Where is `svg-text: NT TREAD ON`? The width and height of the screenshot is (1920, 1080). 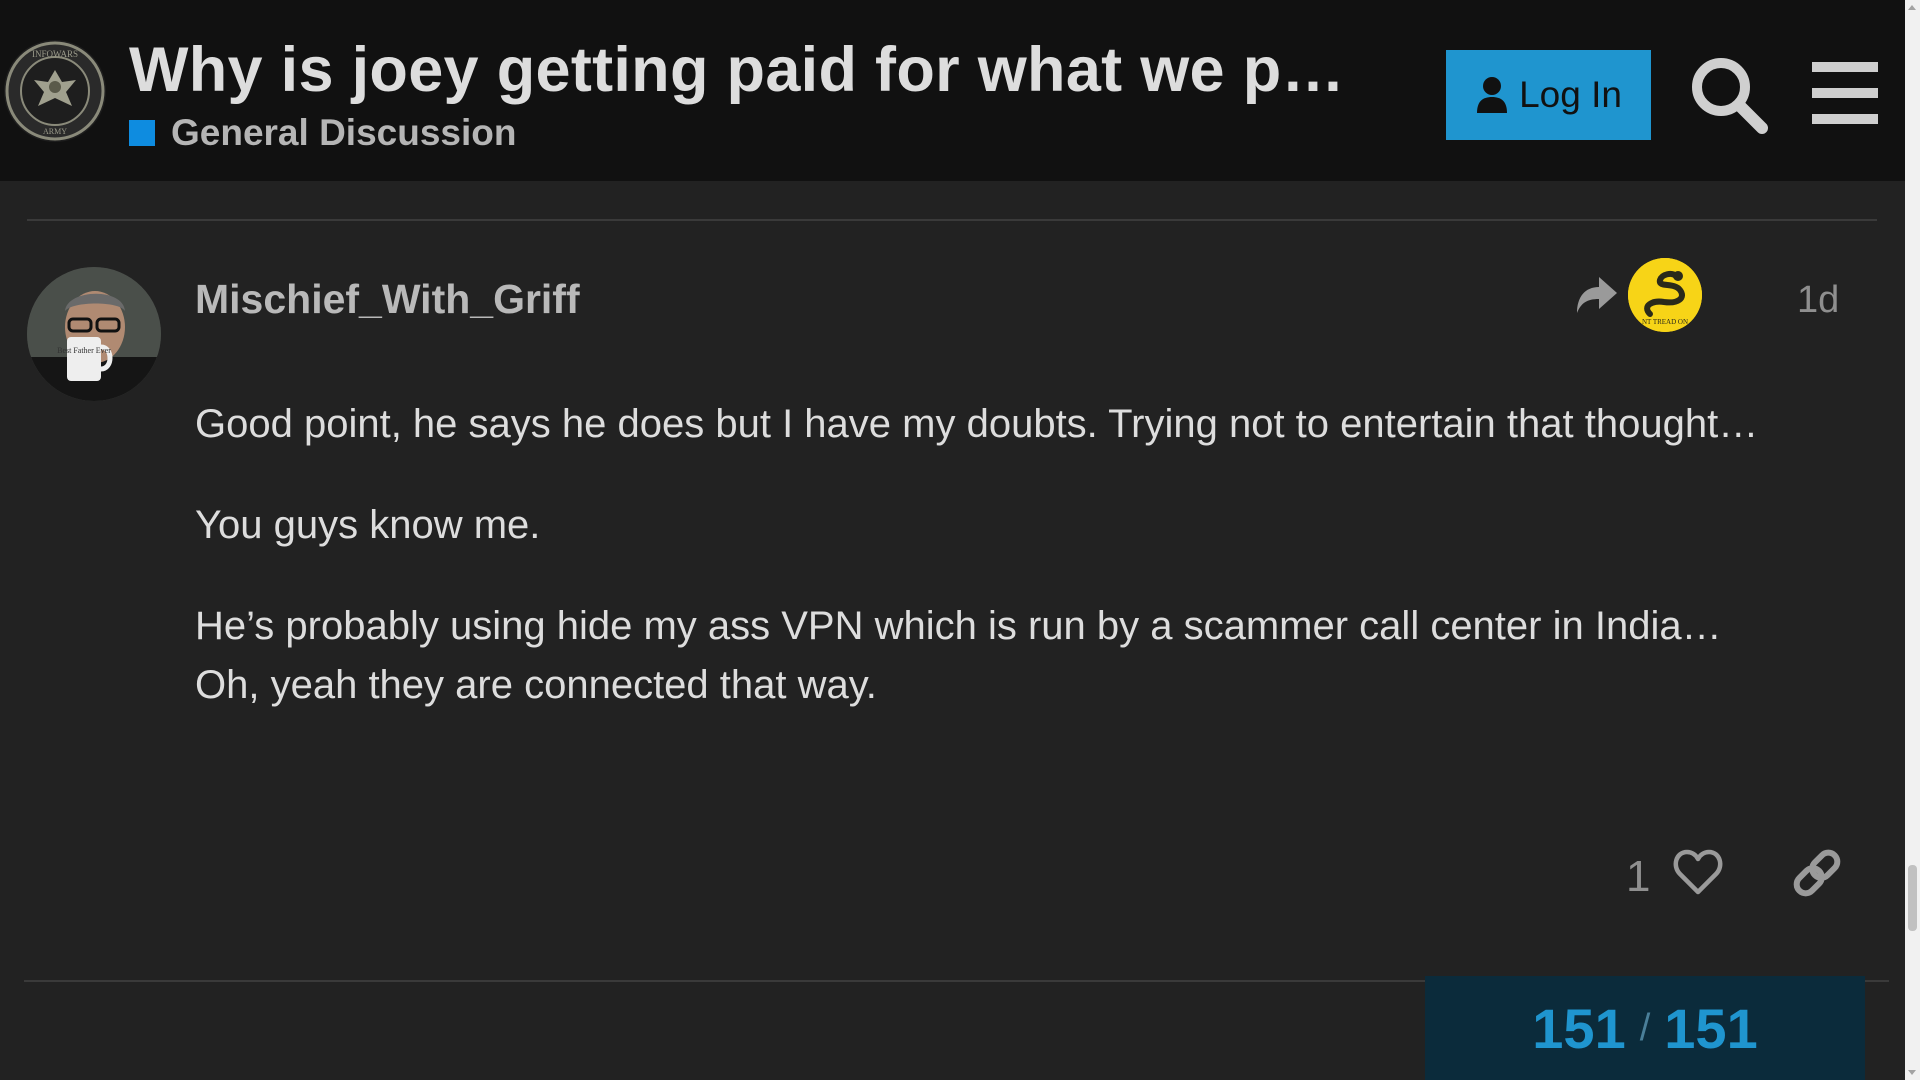 svg-text: NT TREAD ON is located at coordinates (1665, 322).